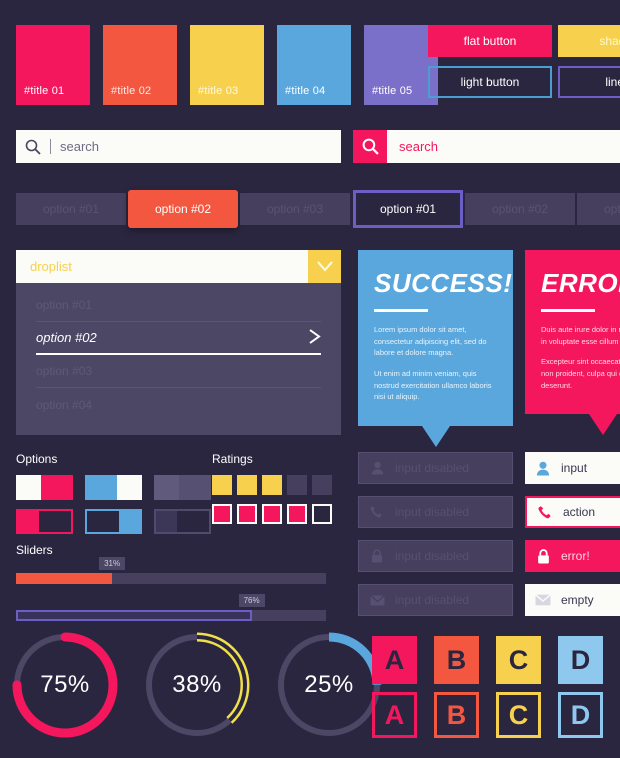  Describe the element at coordinates (232, 459) in the screenshot. I see `ratings-label: Ratings` at that location.